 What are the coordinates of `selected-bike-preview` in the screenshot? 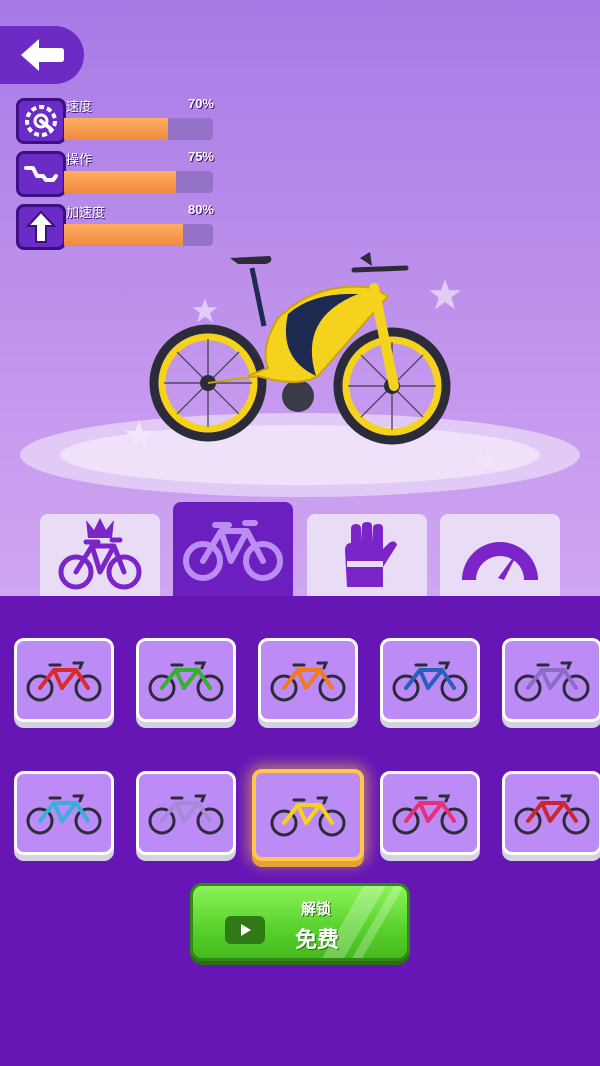 It's located at (300, 348).